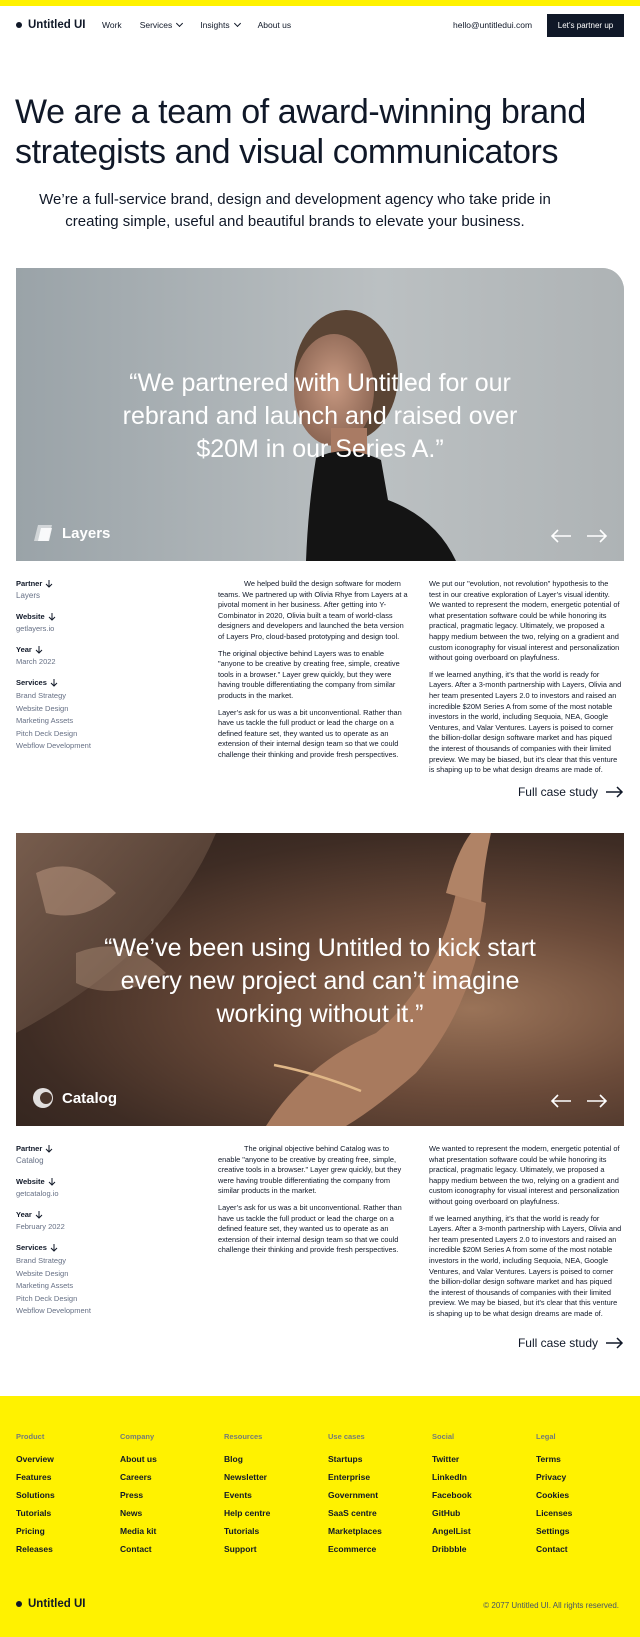  Describe the element at coordinates (247, 1477) in the screenshot. I see `footer-link: Newsletter` at that location.